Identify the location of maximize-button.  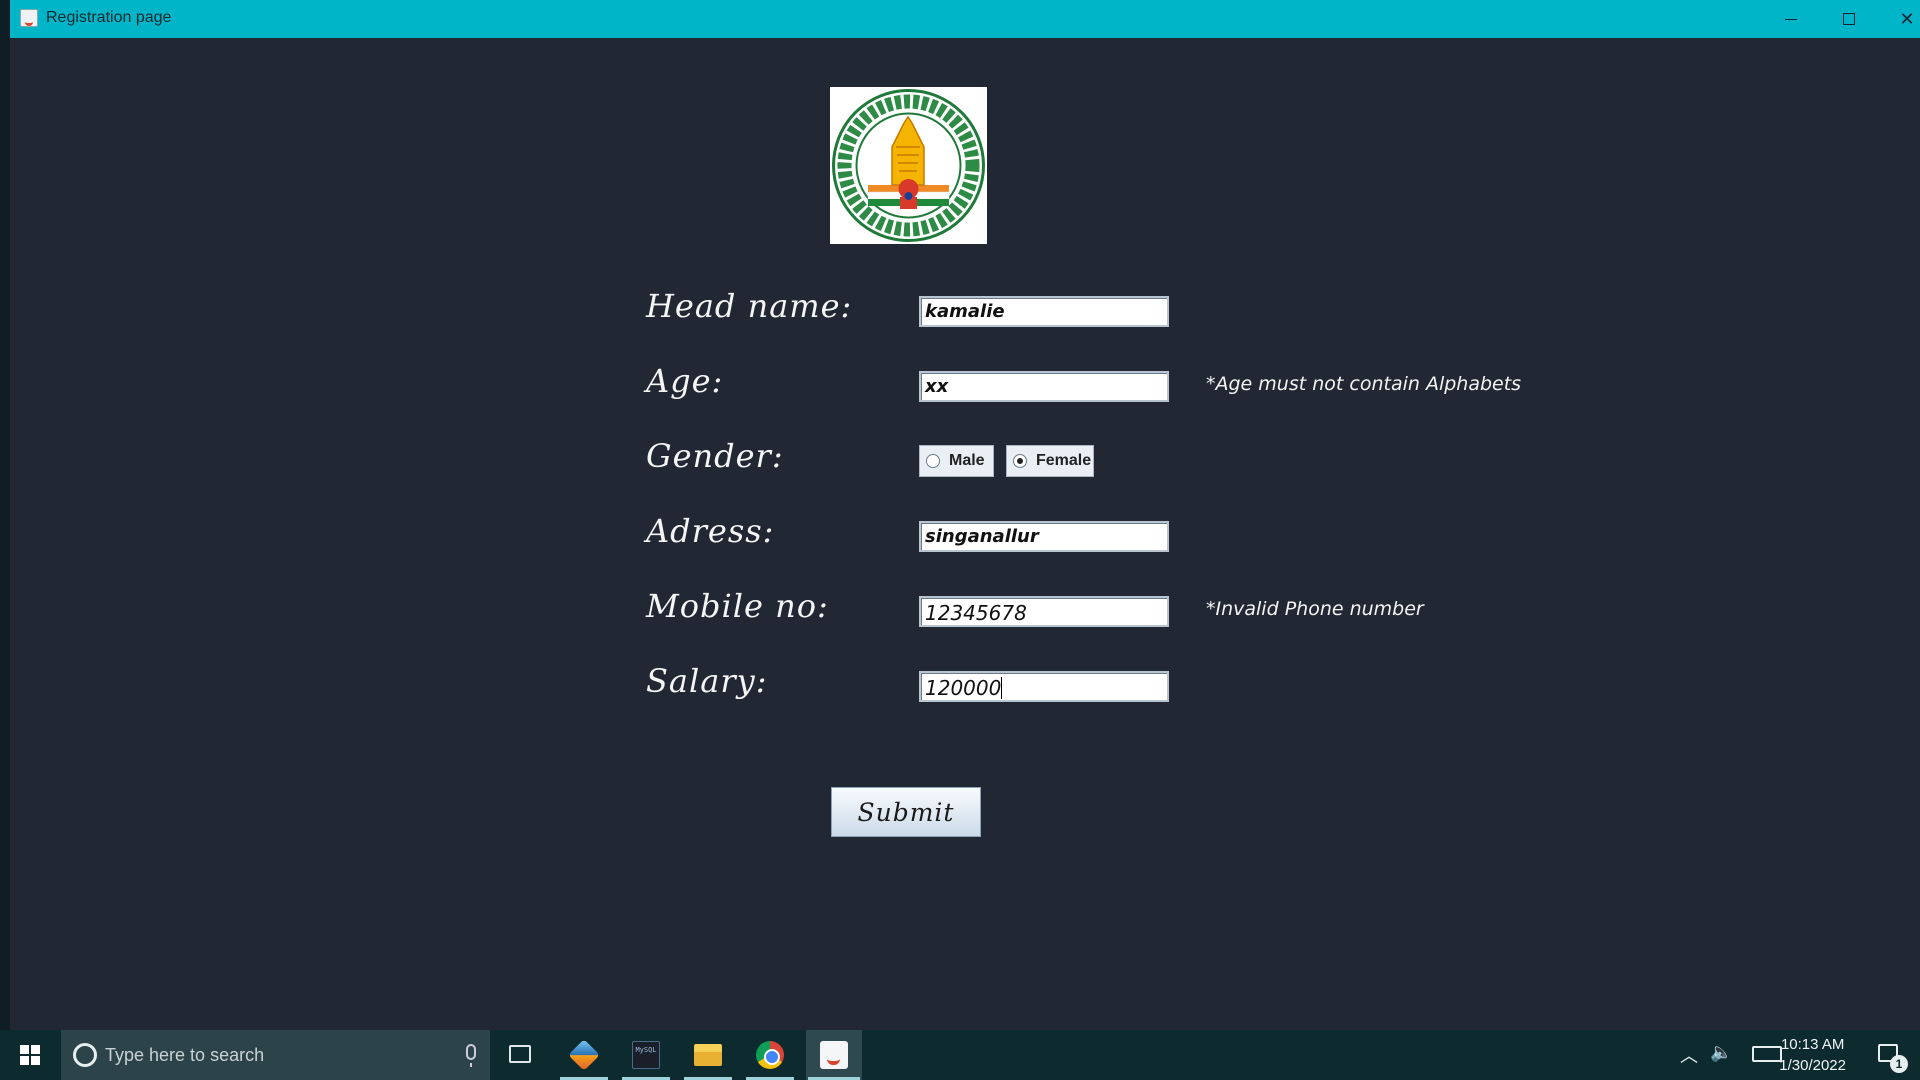
(1849, 19).